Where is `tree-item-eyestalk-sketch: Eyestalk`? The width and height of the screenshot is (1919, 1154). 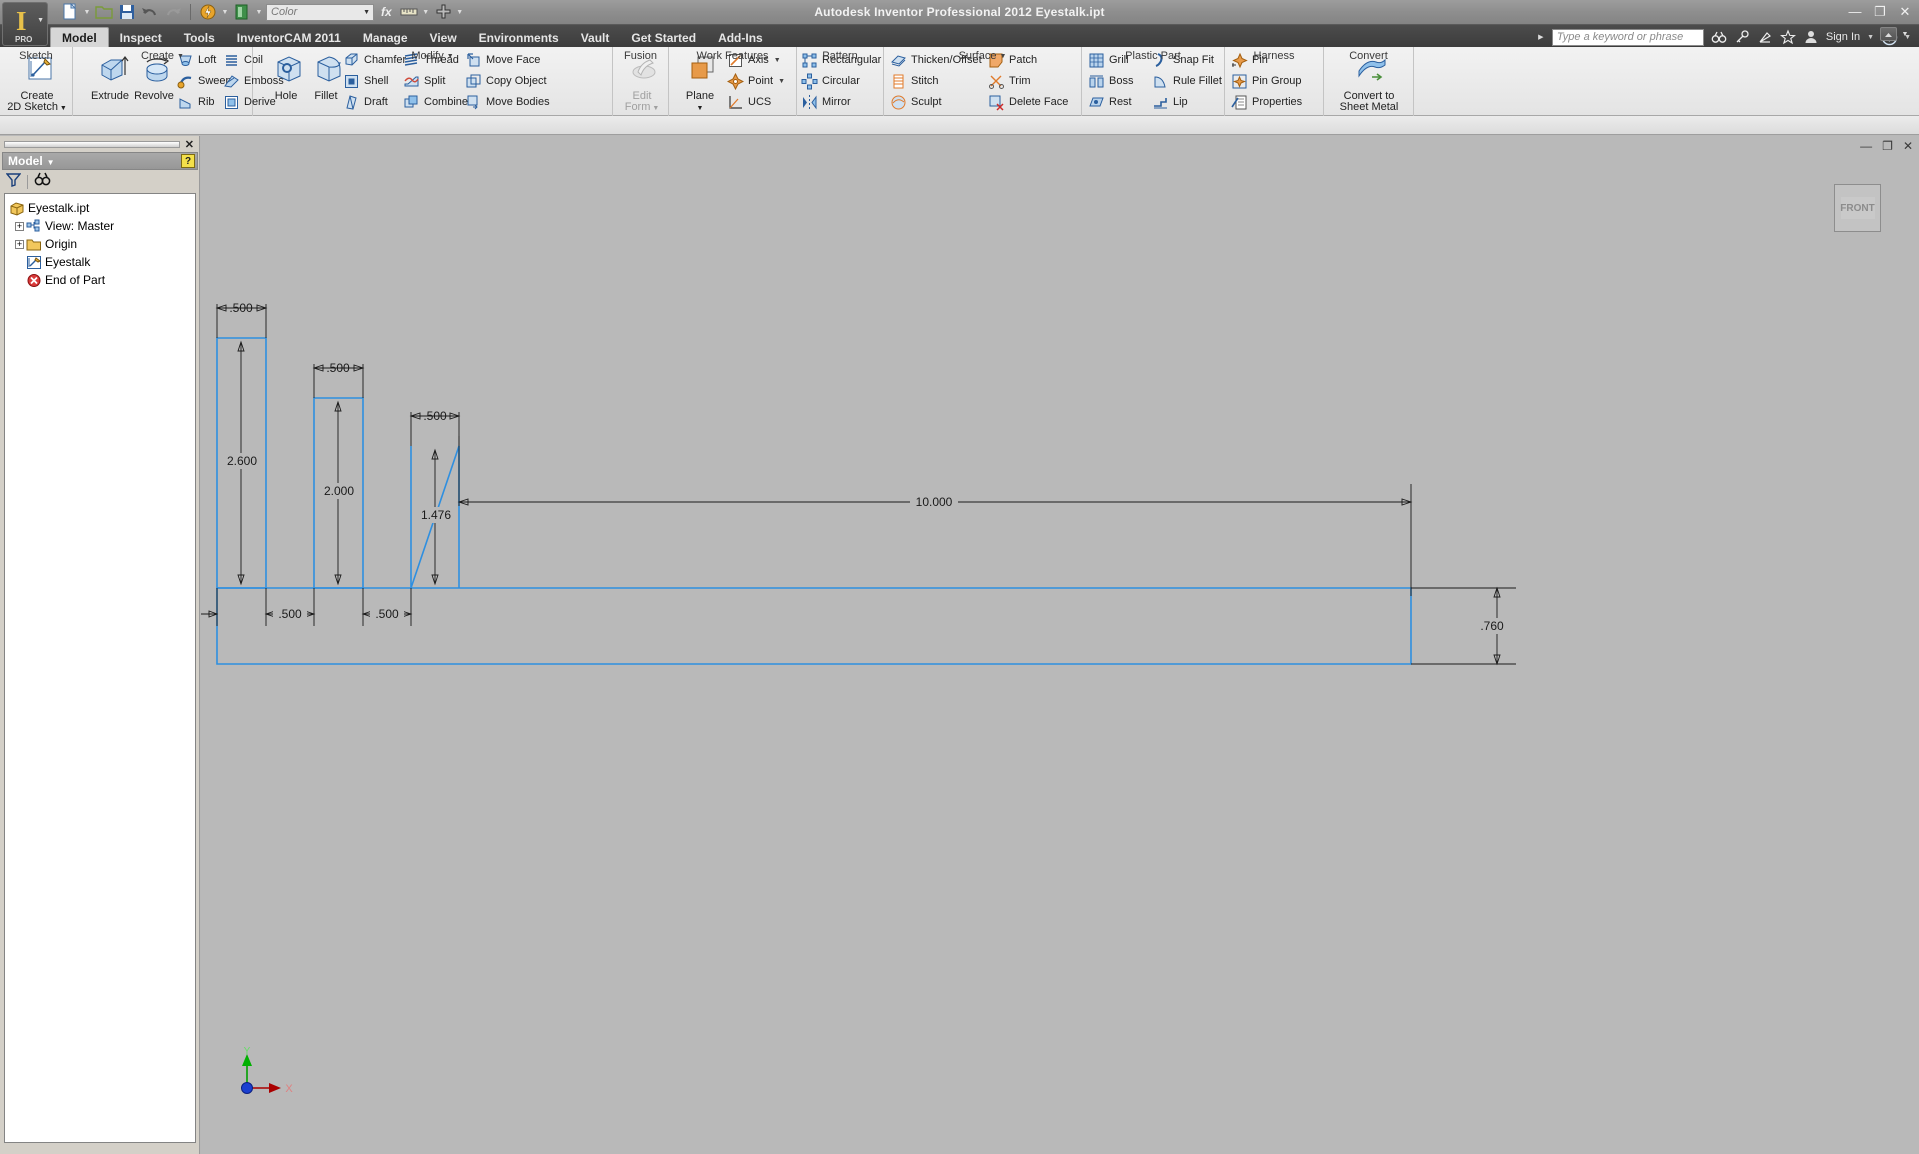 tree-item-eyestalk-sketch: Eyestalk is located at coordinates (102, 262).